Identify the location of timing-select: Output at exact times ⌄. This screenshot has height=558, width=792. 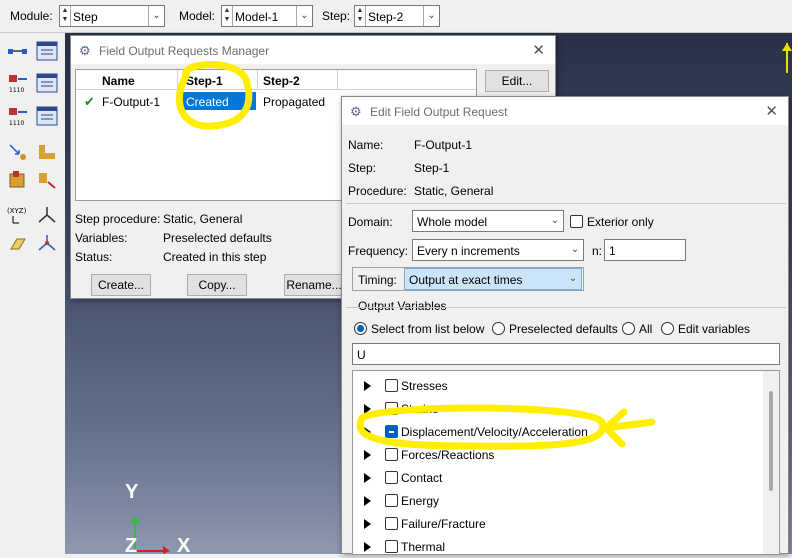
(493, 279).